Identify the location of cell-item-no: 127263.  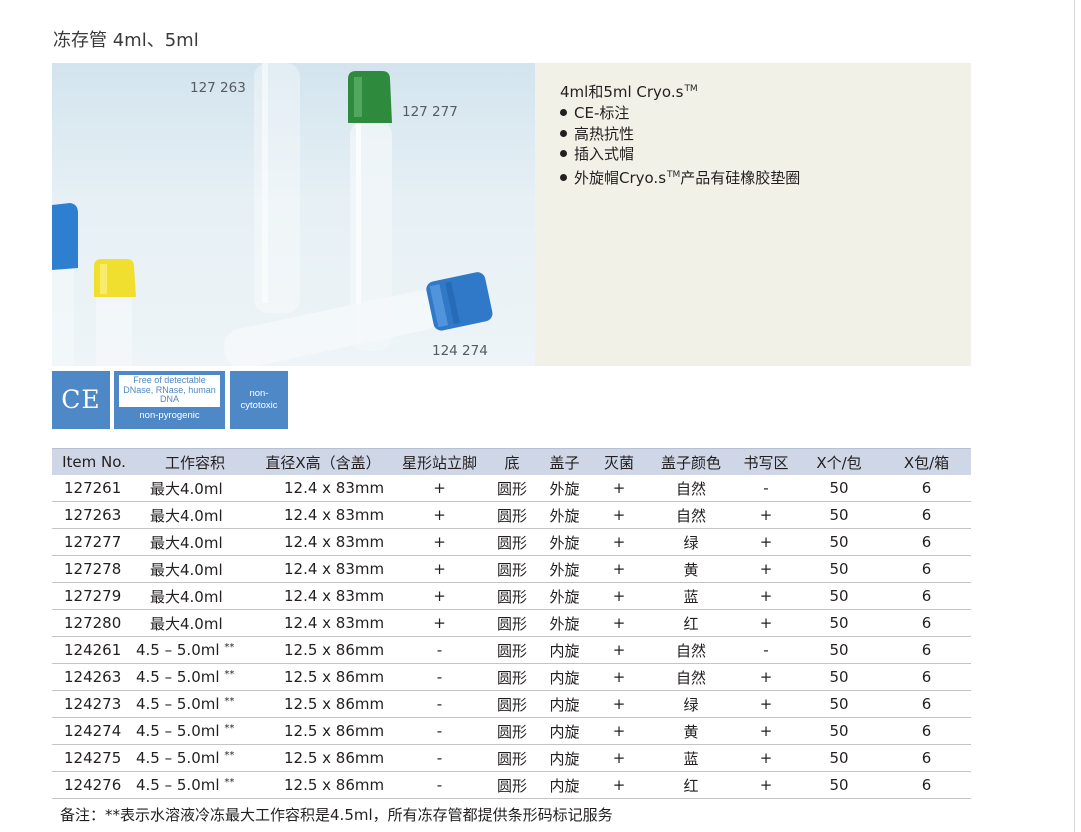
(94, 515).